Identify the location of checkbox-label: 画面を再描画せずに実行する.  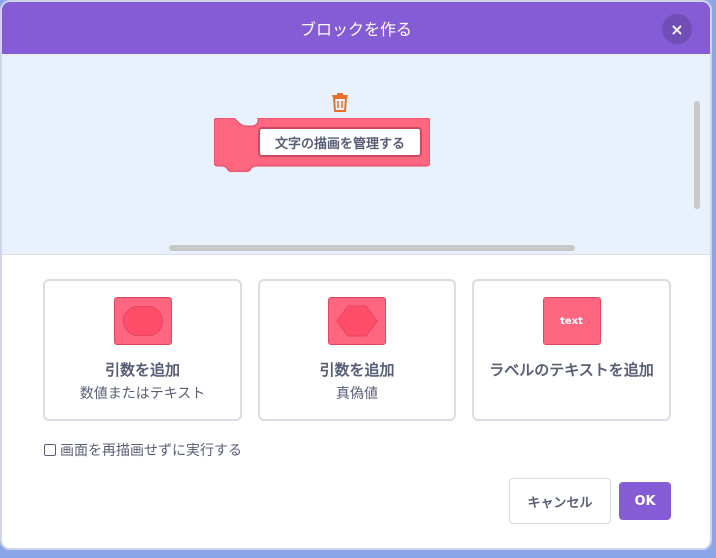
(151, 451).